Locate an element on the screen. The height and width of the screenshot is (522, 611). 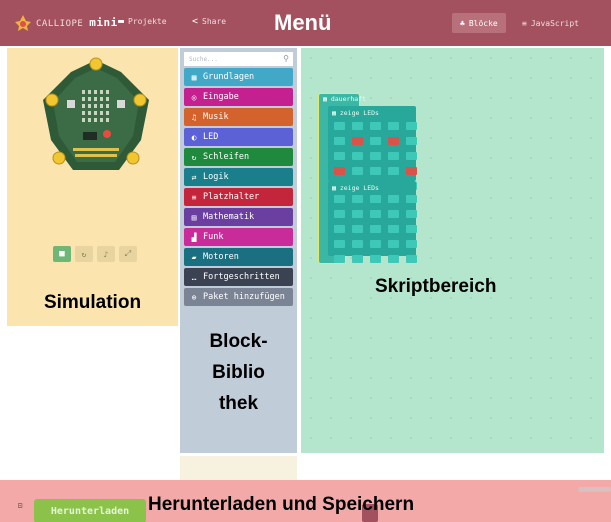
share-label: Share is located at coordinates (214, 21).